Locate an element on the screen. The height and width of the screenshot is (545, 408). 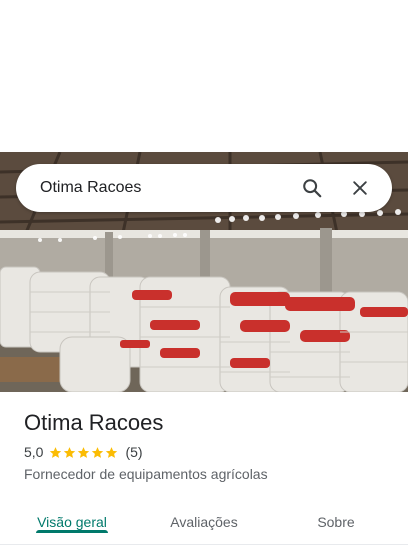
search-icon is located at coordinates (312, 188).